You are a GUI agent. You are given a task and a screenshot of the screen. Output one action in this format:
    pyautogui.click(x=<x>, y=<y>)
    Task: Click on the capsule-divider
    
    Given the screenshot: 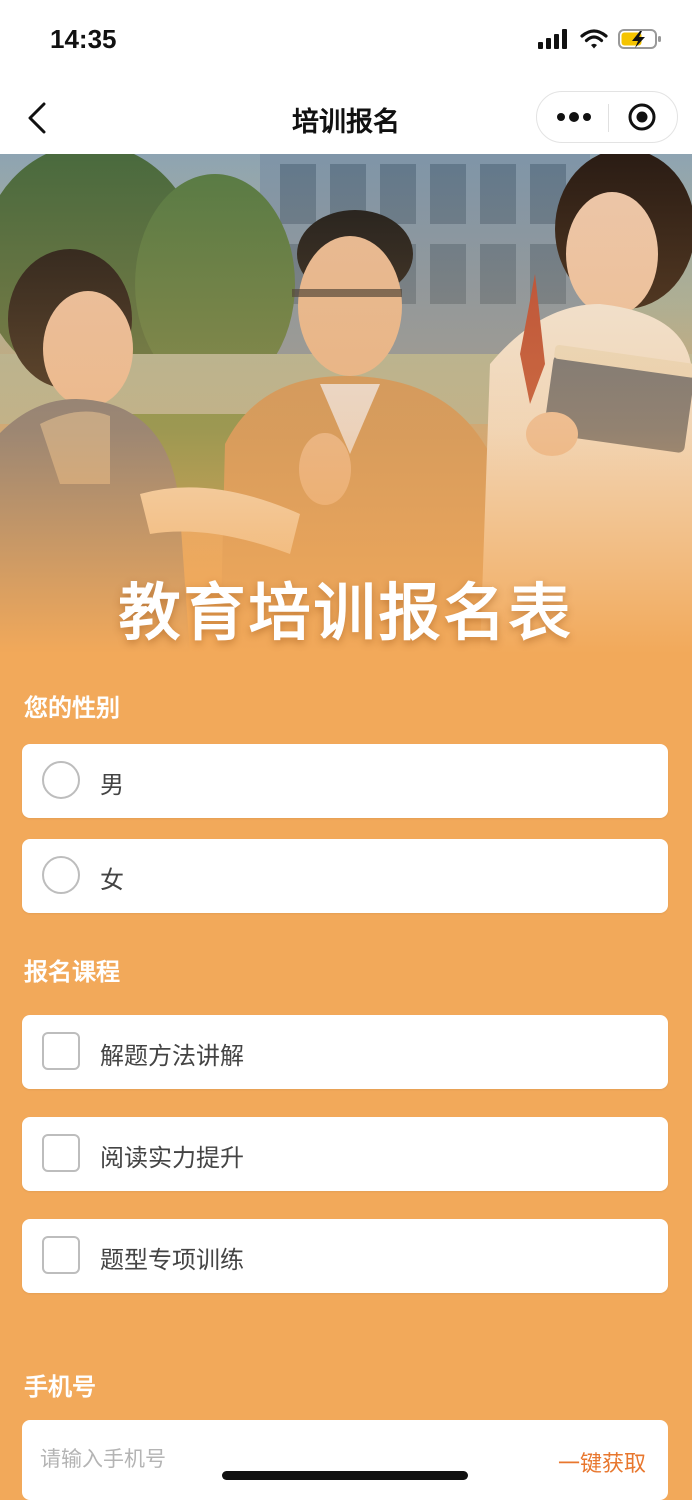 What is the action you would take?
    pyautogui.click(x=608, y=118)
    